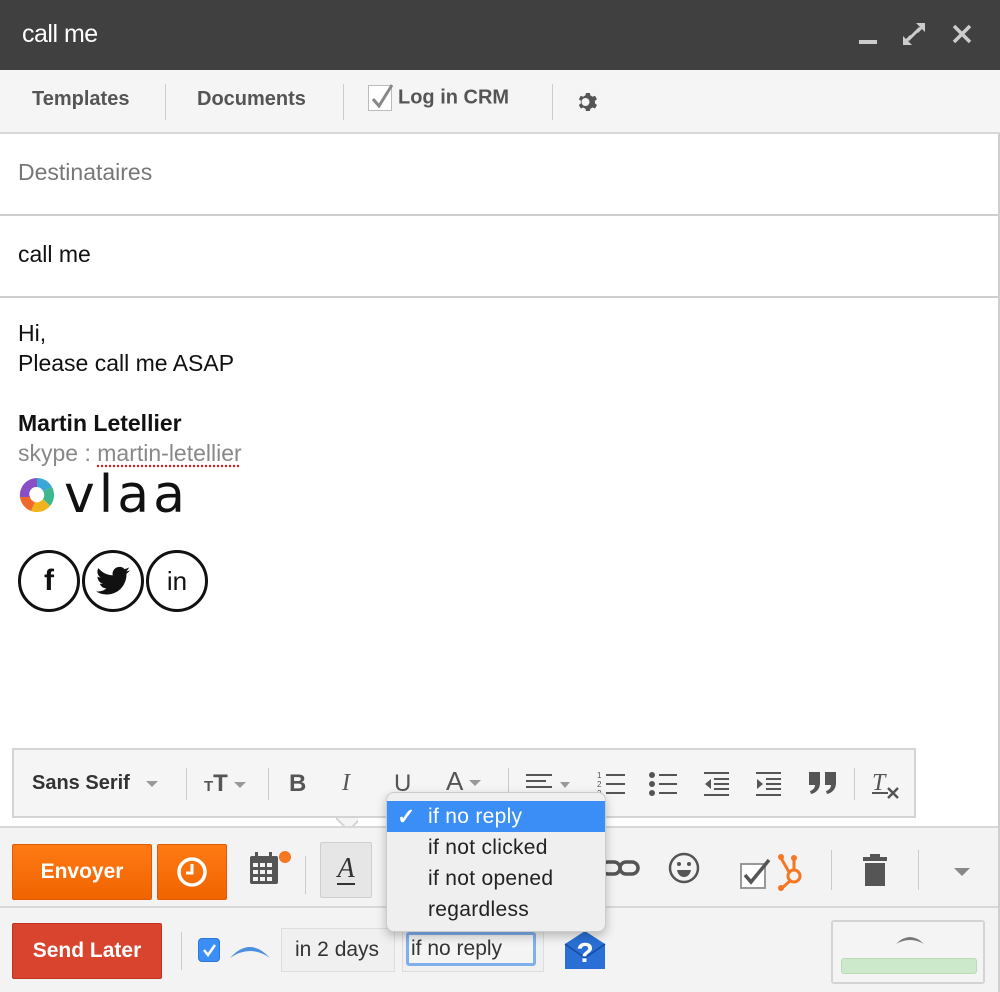 Image resolution: width=1000 pixels, height=992 pixels. Describe the element at coordinates (87, 951) in the screenshot. I see `send-later-button: Send Later` at that location.